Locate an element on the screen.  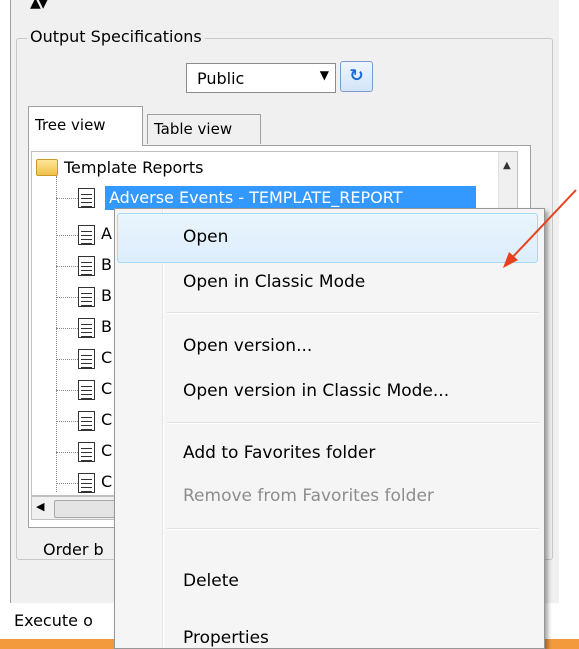
tab-tree-view: Tree view is located at coordinates (85, 126).